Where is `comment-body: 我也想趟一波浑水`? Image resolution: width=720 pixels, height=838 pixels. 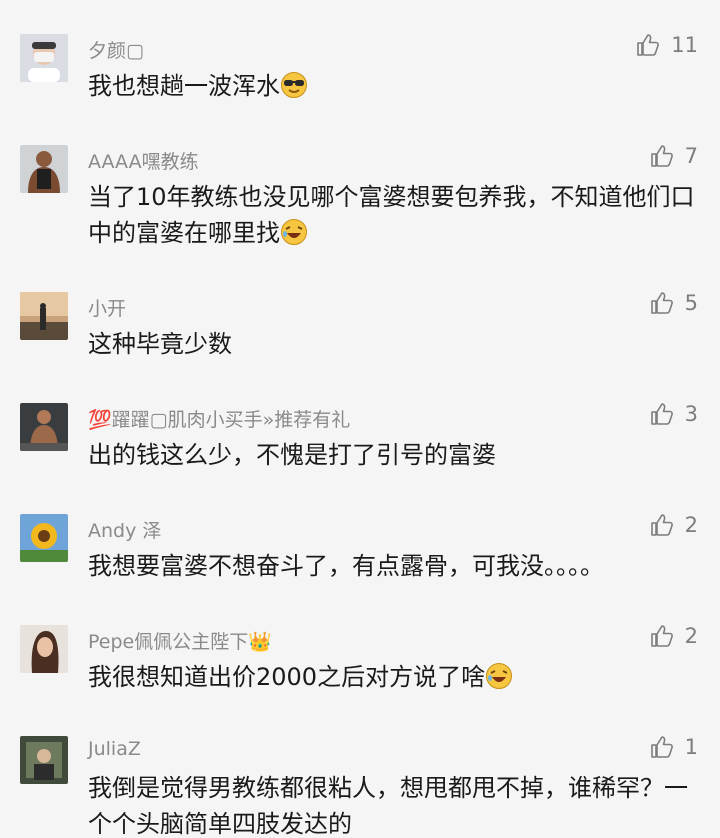 comment-body: 我也想趟一波浑水 is located at coordinates (184, 86).